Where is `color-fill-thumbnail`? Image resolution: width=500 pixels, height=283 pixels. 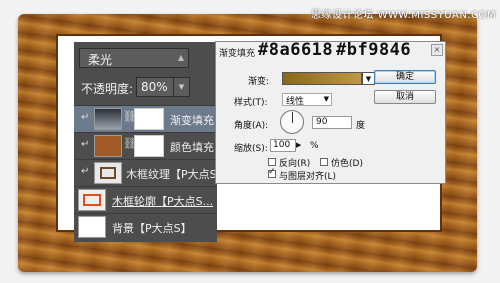
color-fill-thumbnail is located at coordinates (108, 146).